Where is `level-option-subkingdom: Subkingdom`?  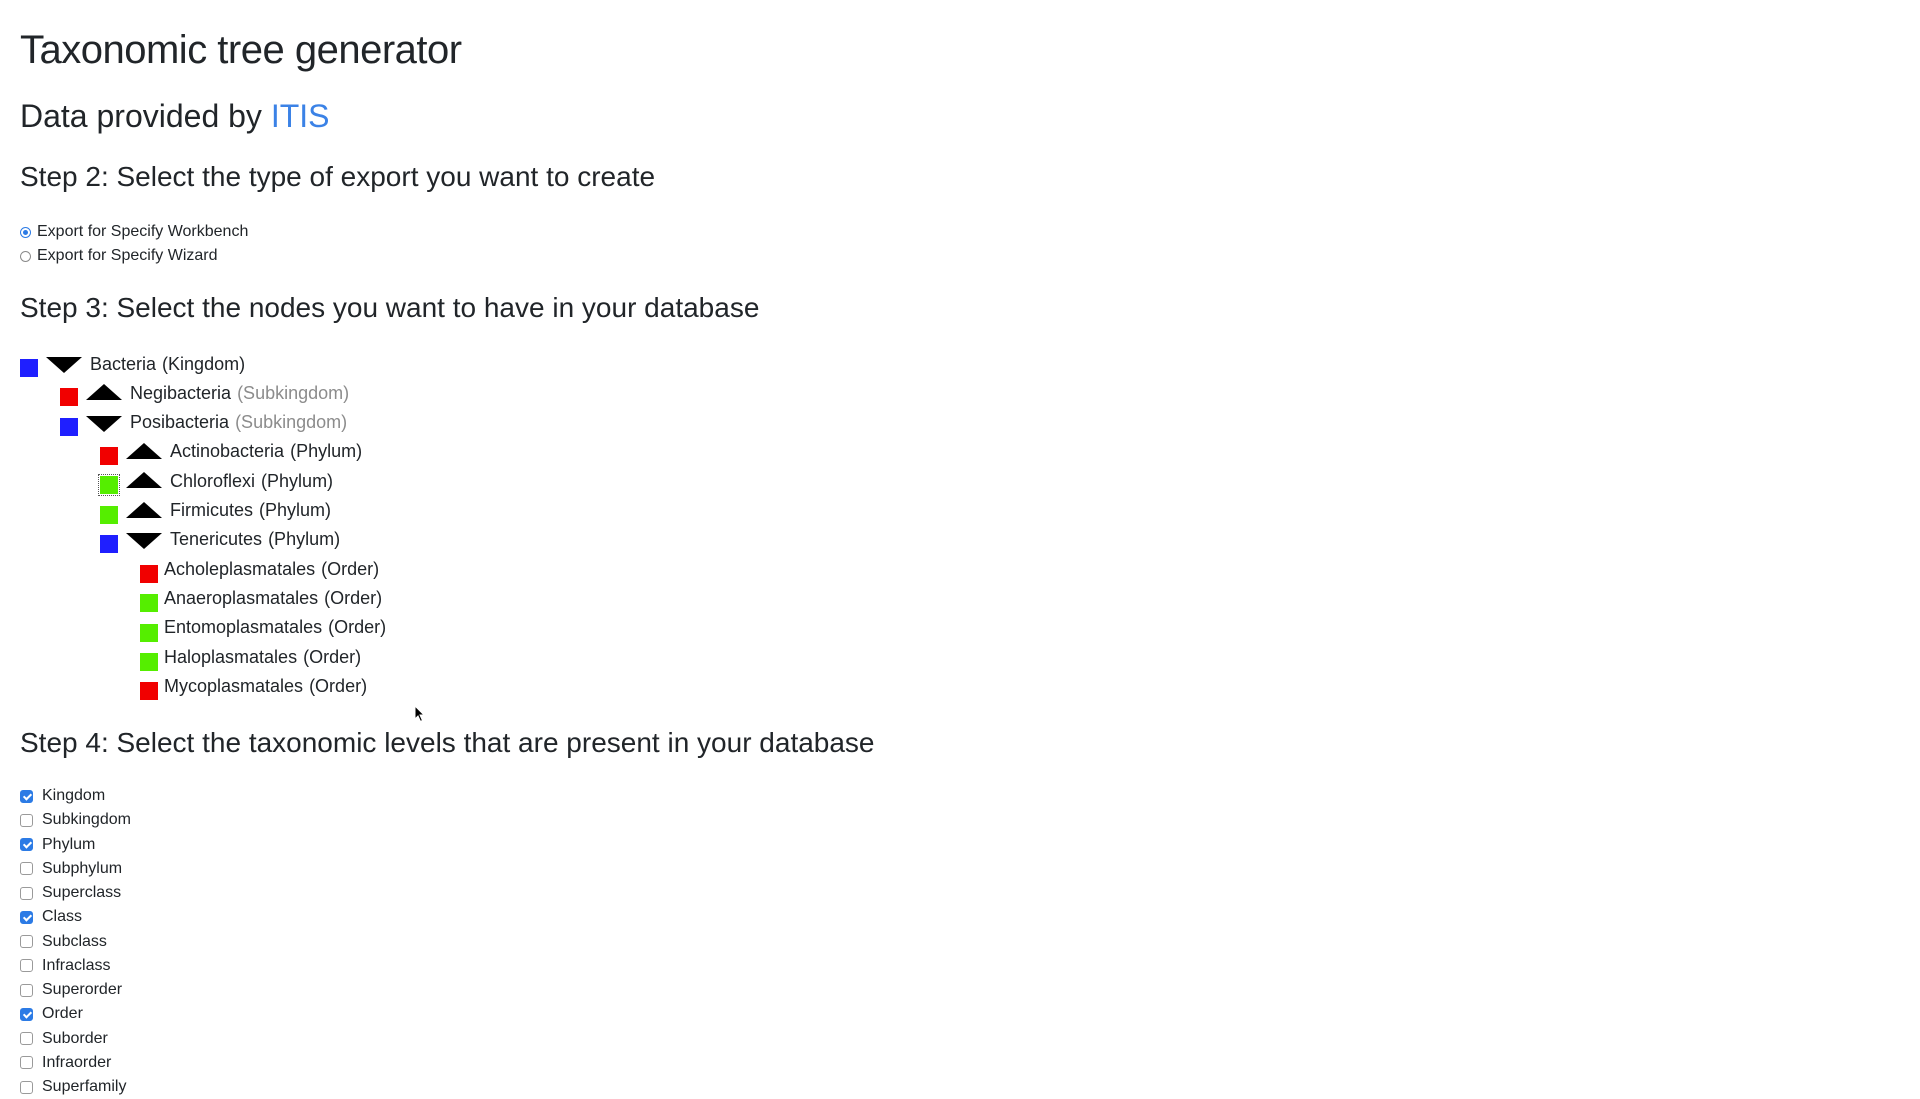 level-option-subkingdom: Subkingdom is located at coordinates (75, 820).